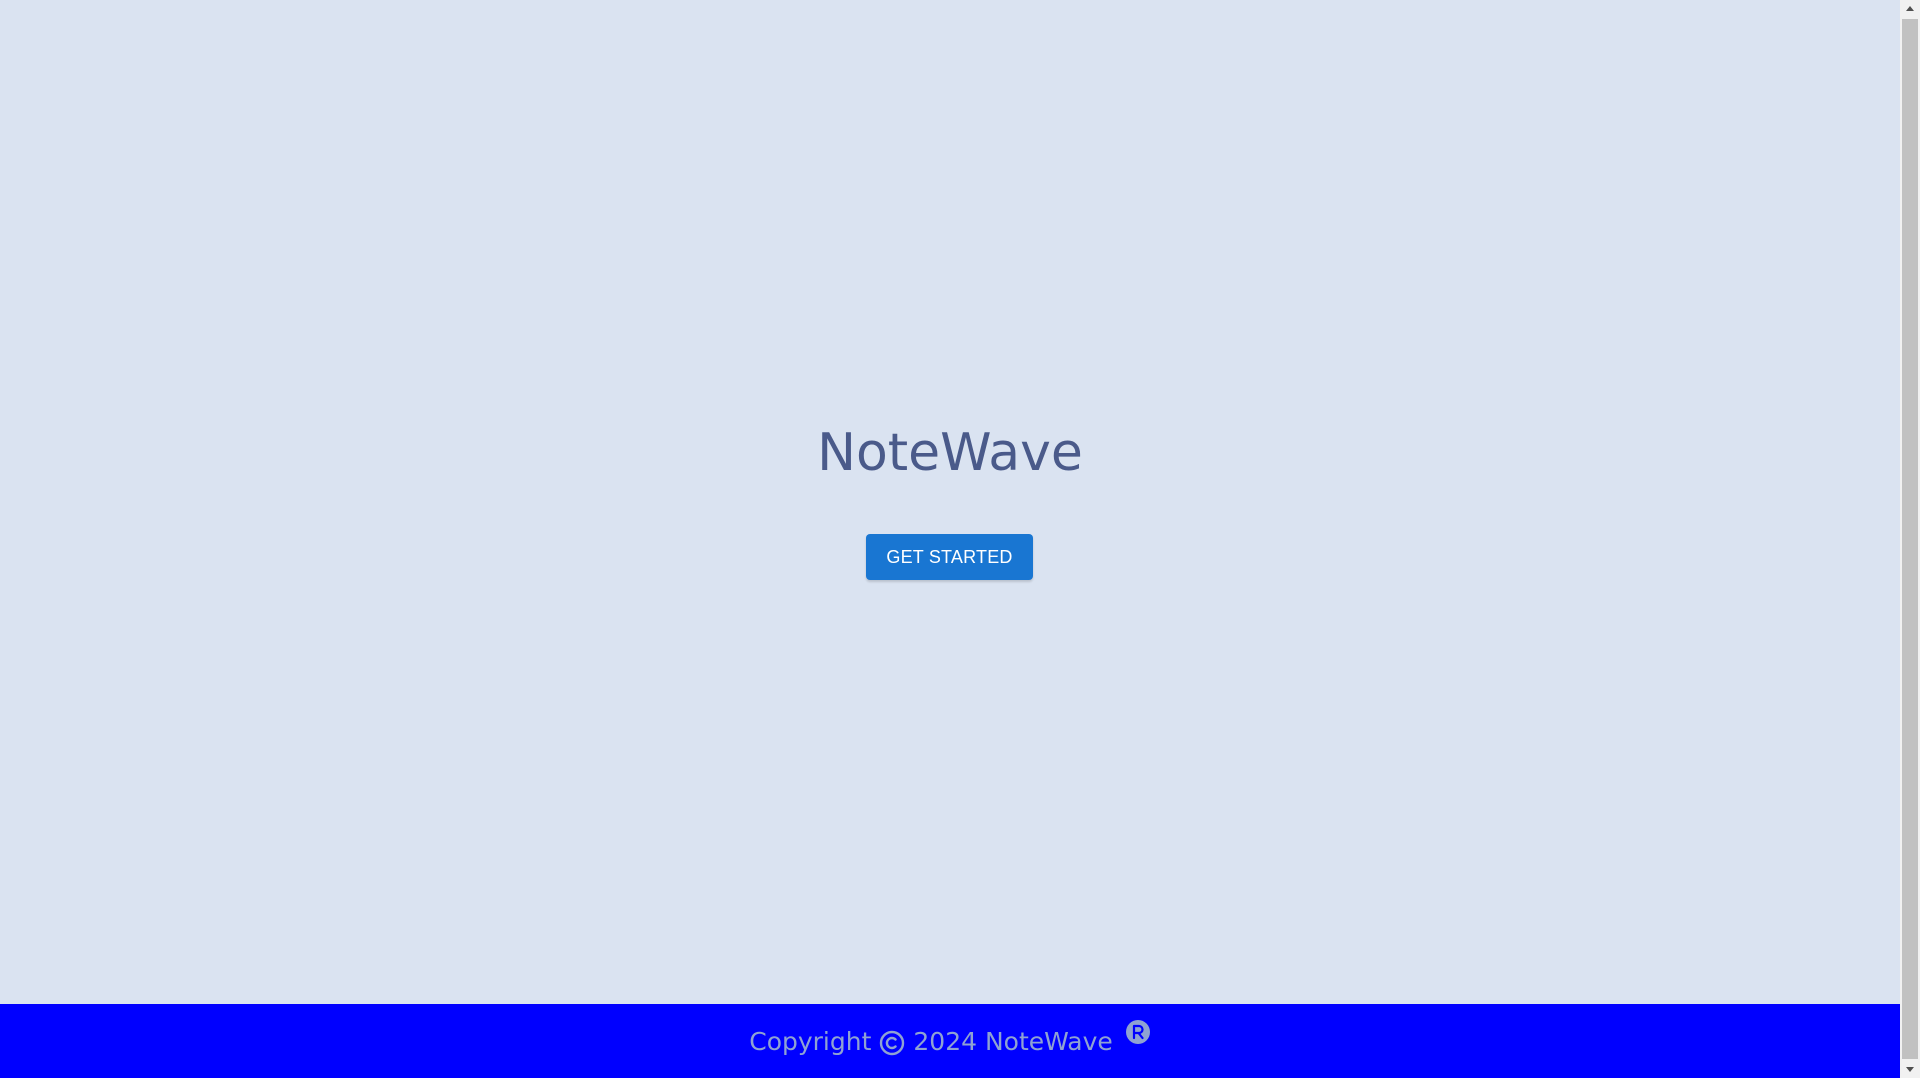  What do you see at coordinates (950, 453) in the screenshot?
I see `app-title: NoteWave` at bounding box center [950, 453].